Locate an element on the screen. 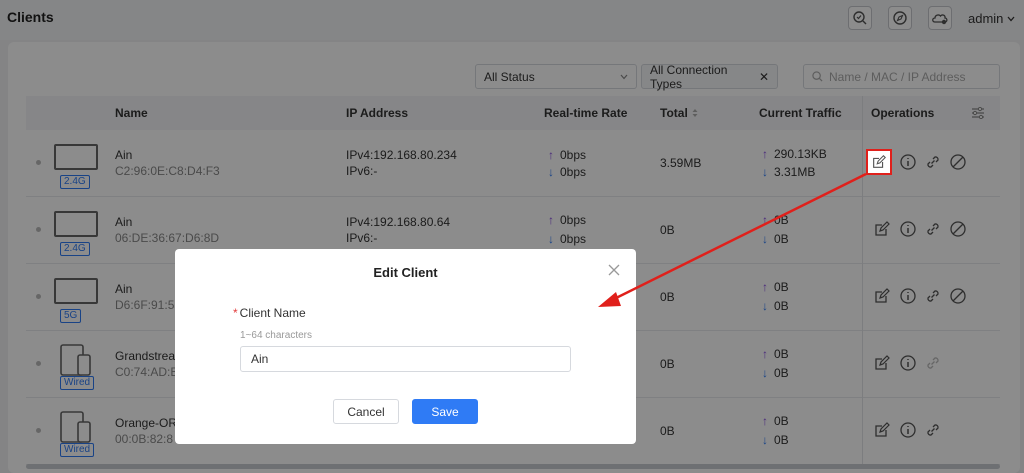 Image resolution: width=1024 pixels, height=473 pixels. client-name-label-text: Client Name is located at coordinates (272, 313).